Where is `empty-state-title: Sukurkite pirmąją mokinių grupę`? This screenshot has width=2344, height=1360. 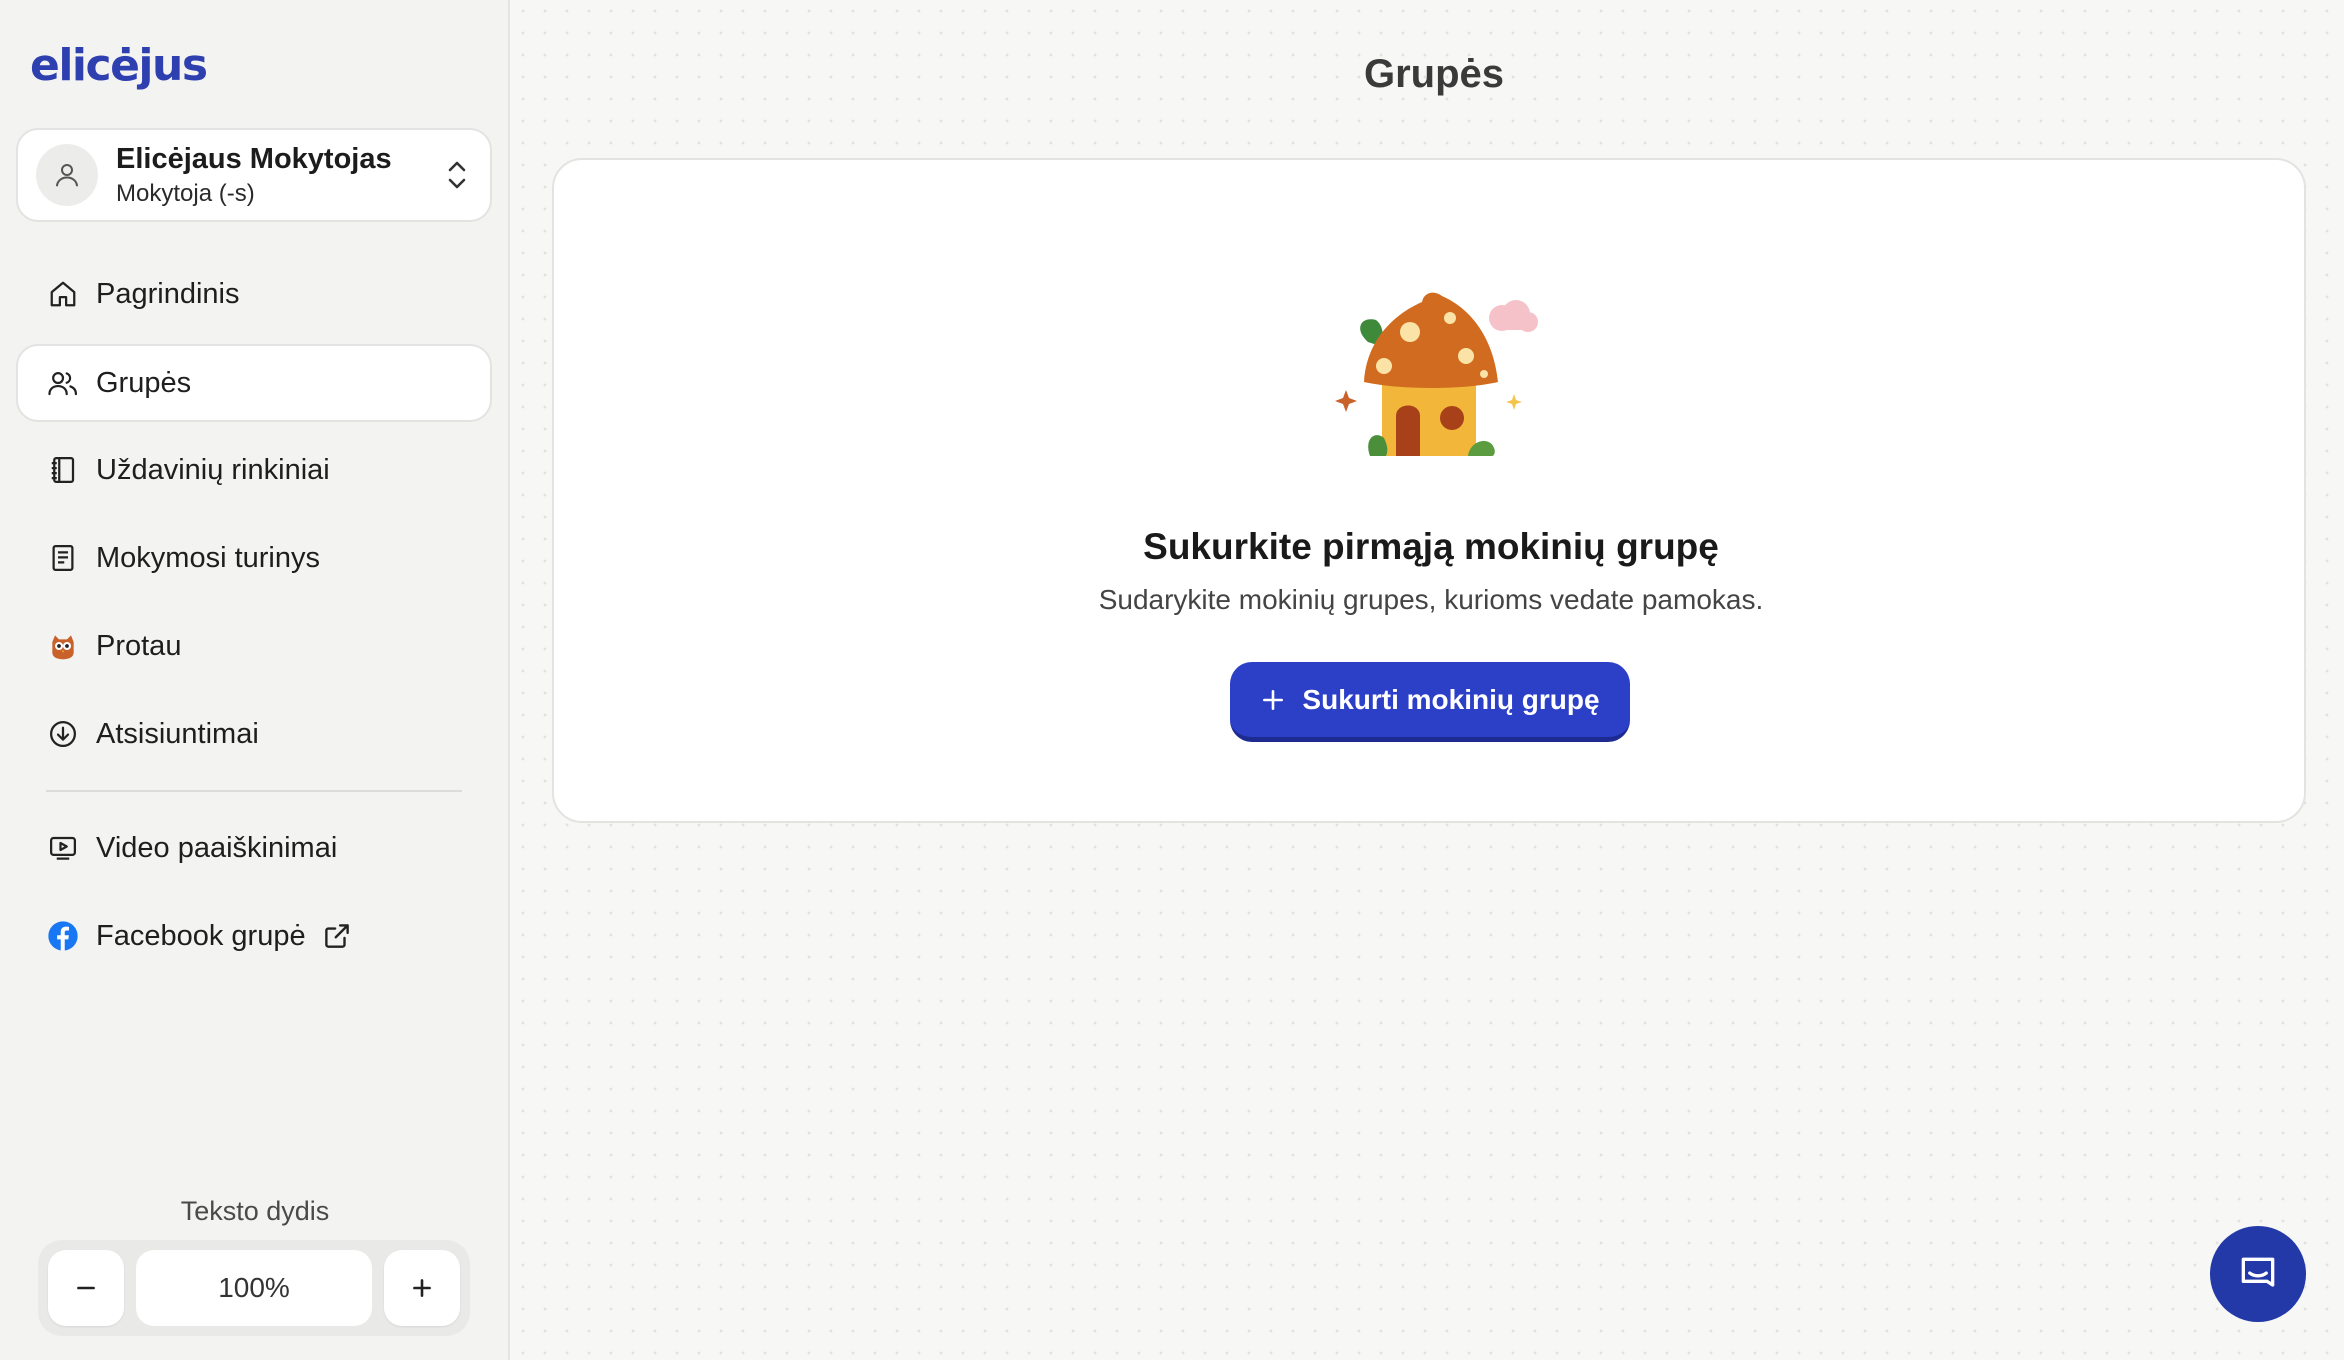 empty-state-title: Sukurkite pirmąją mokinių grupę is located at coordinates (1431, 546).